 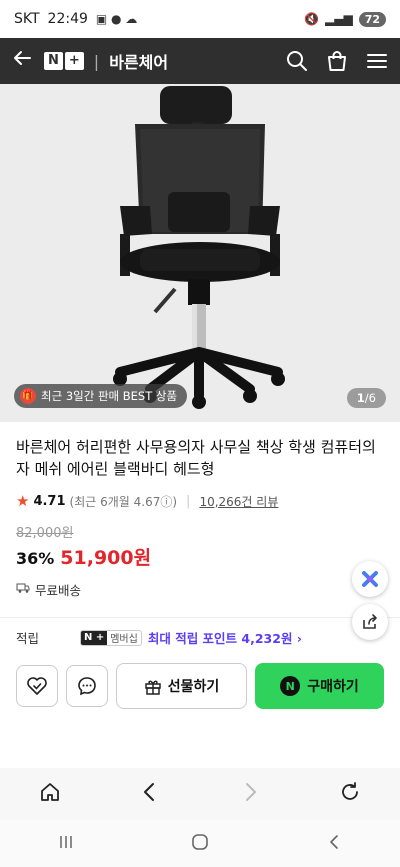 What do you see at coordinates (28, 638) in the screenshot?
I see `points-label: 적립` at bounding box center [28, 638].